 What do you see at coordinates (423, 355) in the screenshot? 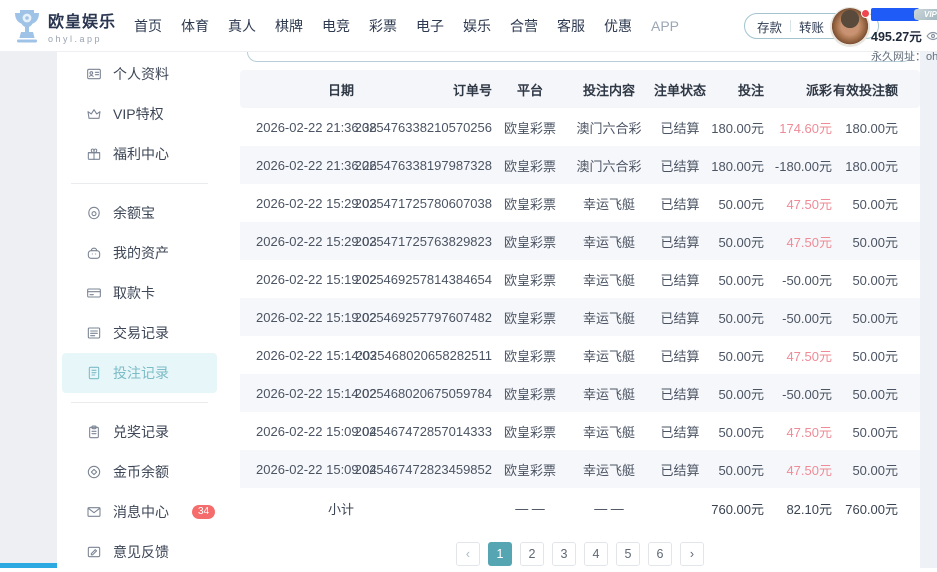
I see `cell-order-no: 2025468020658282511` at bounding box center [423, 355].